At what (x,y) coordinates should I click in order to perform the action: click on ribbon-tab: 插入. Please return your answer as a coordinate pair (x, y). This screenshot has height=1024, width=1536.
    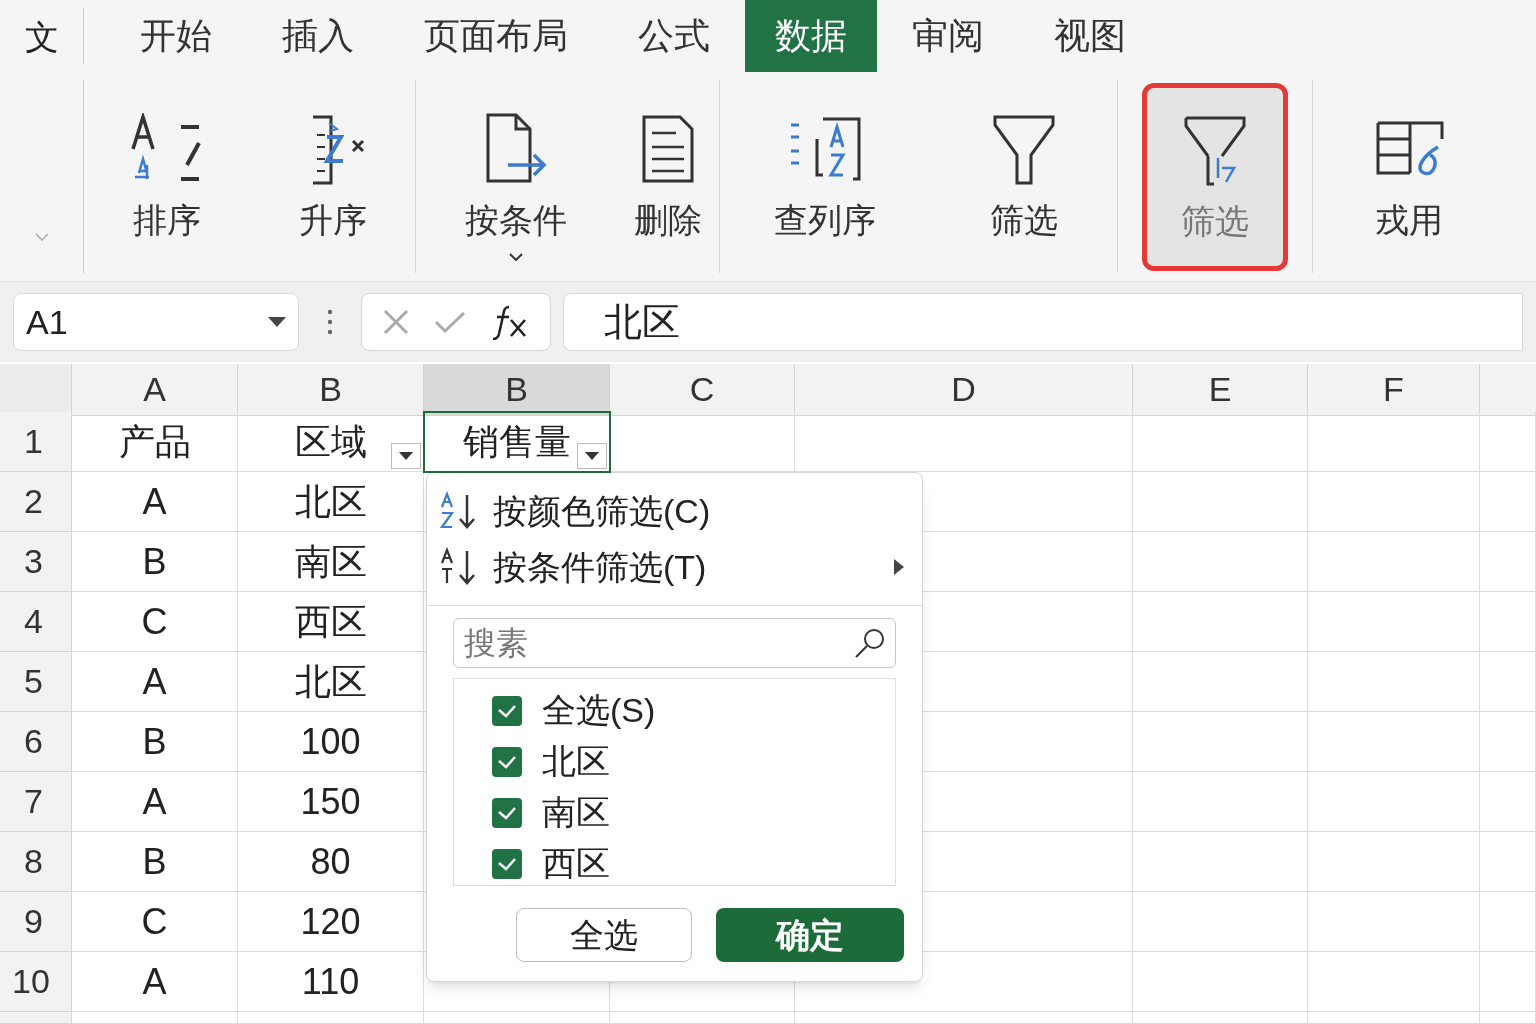
    Looking at the image, I should click on (318, 36).